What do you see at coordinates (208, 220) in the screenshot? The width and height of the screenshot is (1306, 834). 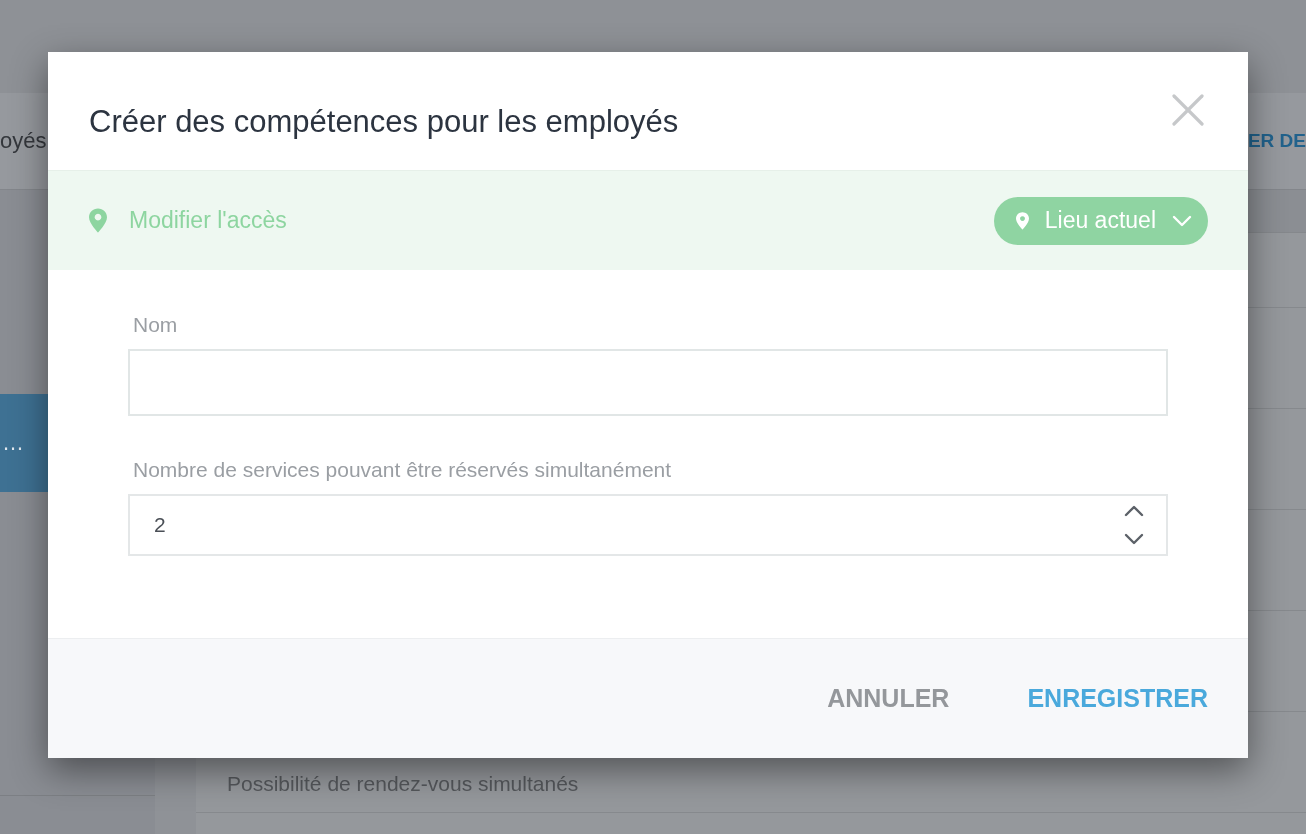 I see `access-label: Modifier l'accès` at bounding box center [208, 220].